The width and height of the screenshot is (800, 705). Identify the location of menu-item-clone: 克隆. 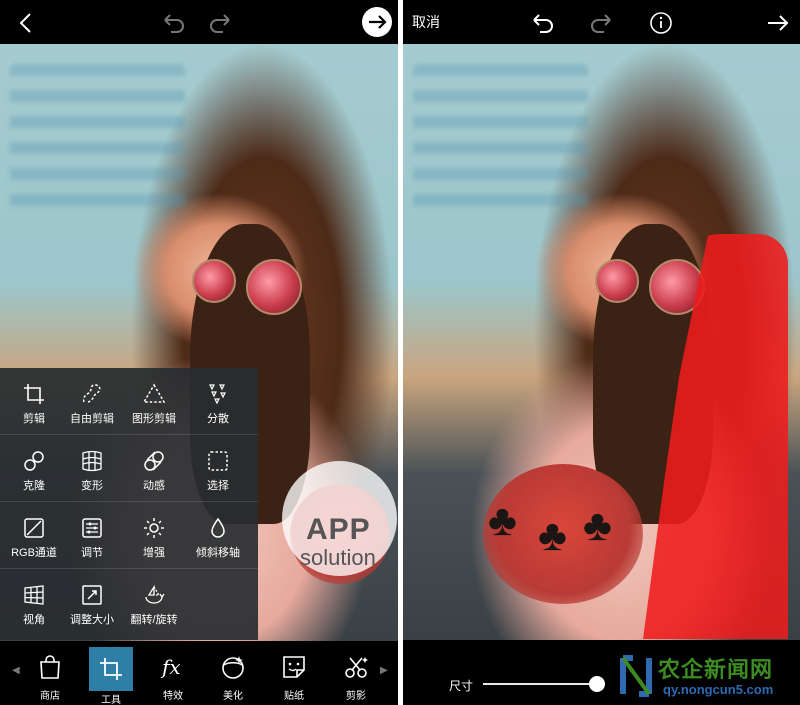
(34, 468).